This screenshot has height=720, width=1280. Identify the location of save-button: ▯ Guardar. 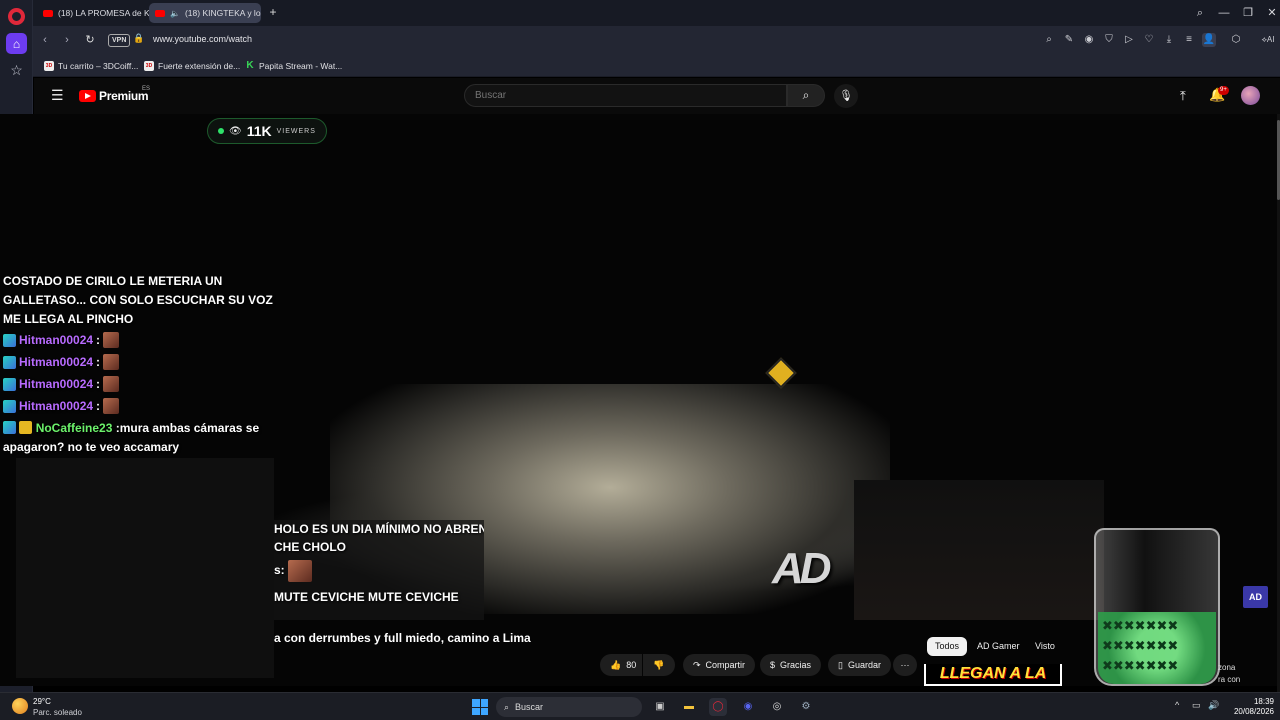
(859, 665).